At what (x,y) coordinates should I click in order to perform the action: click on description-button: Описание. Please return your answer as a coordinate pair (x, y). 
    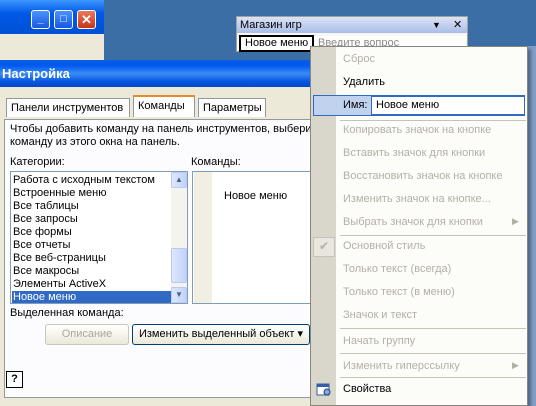
    Looking at the image, I should click on (87, 334).